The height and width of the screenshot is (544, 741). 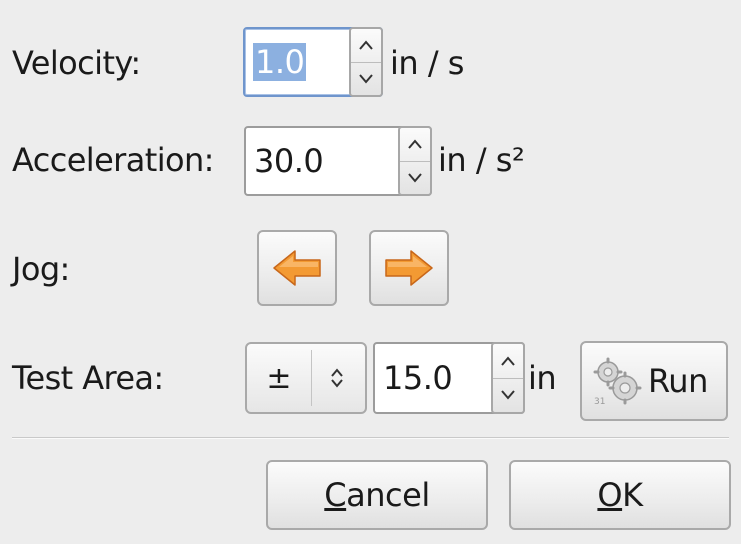 I want to click on ok-mnemonic: O, so click(x=610, y=495).